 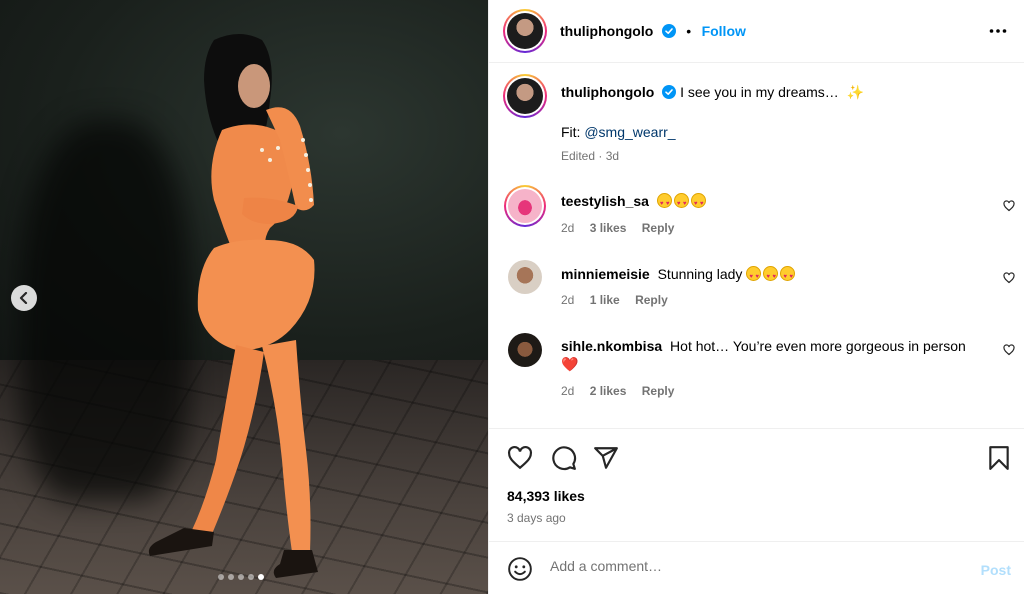 What do you see at coordinates (520, 458) in the screenshot?
I see `heart-outline-icon` at bounding box center [520, 458].